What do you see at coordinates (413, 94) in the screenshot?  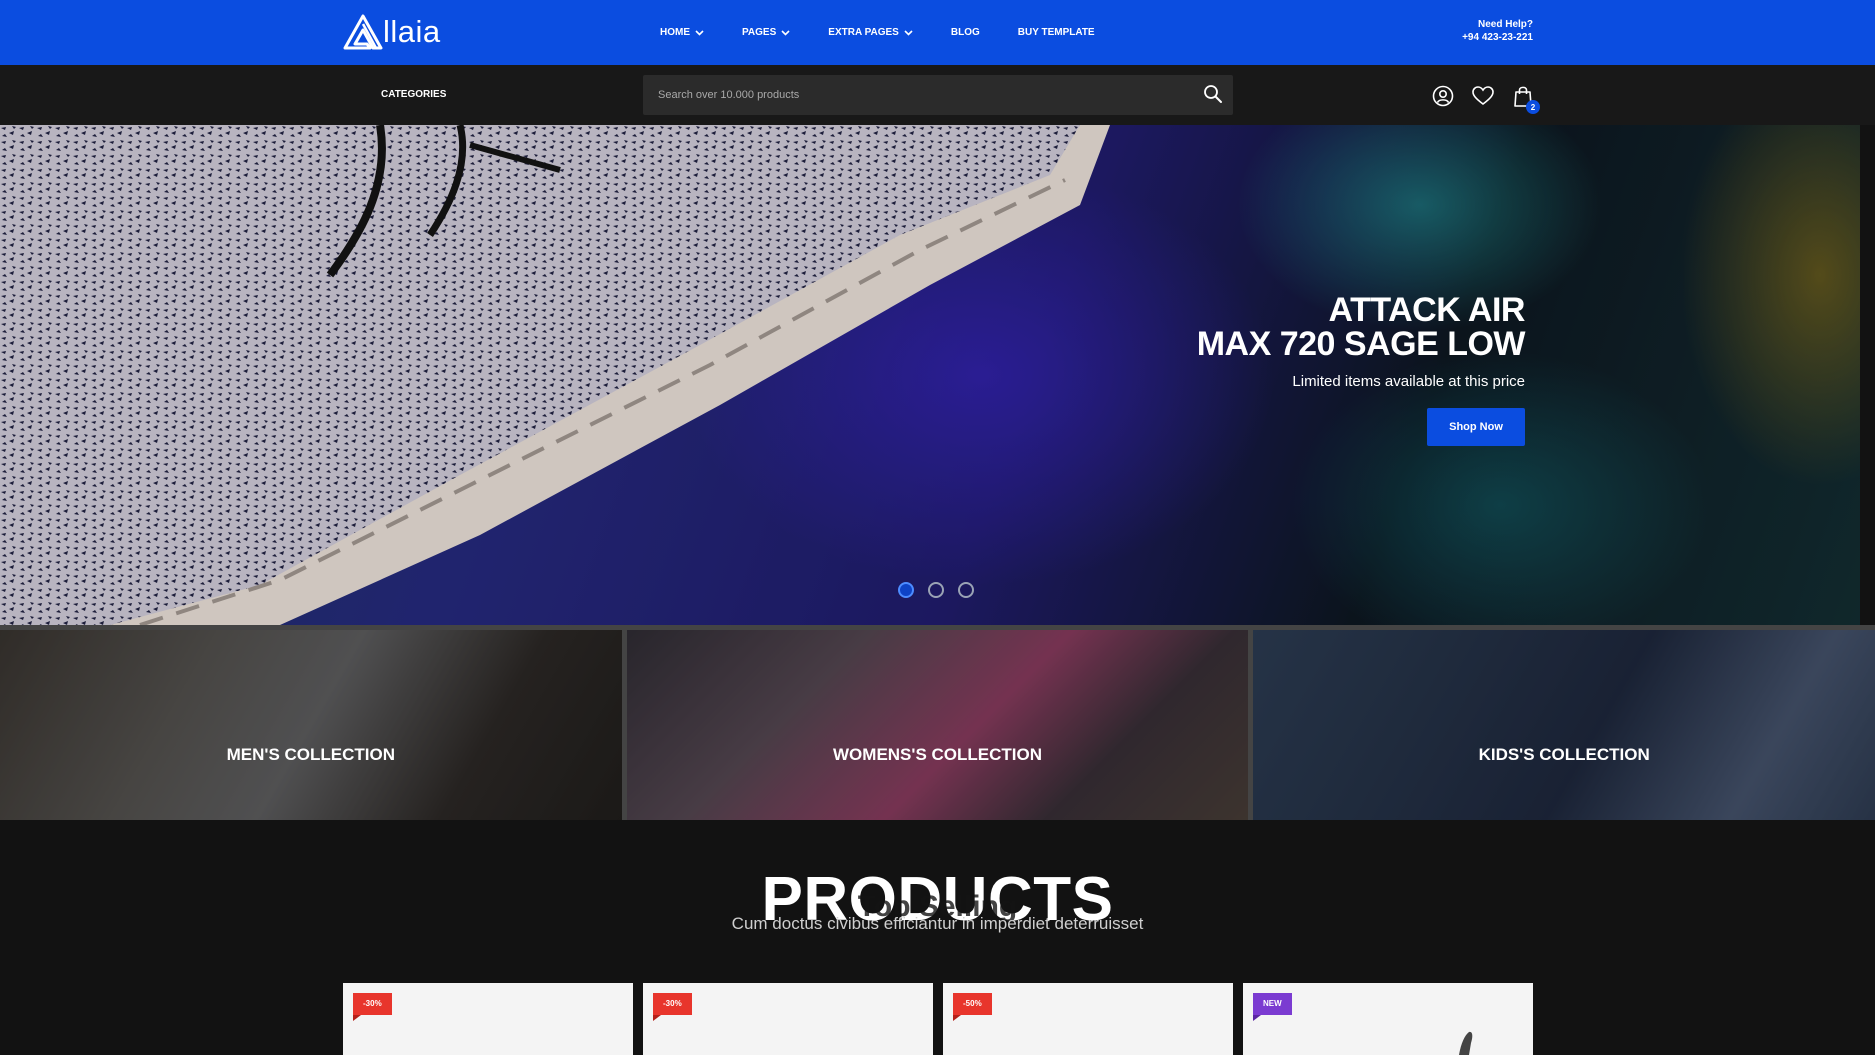 I see `categories-button: CATEGORIES` at bounding box center [413, 94].